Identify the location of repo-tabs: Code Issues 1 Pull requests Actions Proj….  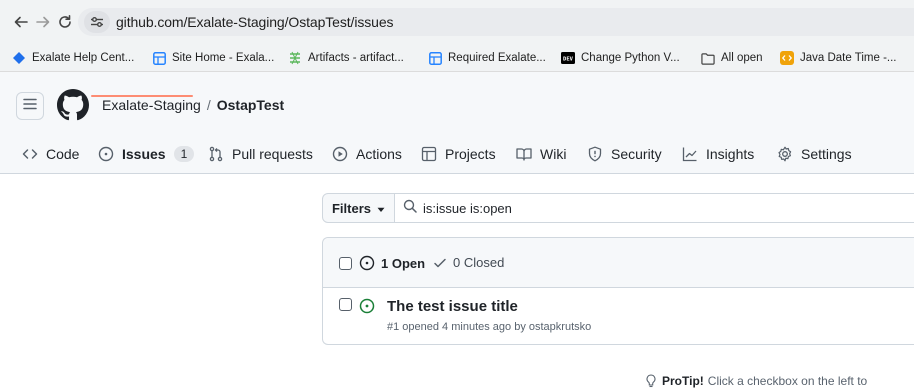
(457, 155).